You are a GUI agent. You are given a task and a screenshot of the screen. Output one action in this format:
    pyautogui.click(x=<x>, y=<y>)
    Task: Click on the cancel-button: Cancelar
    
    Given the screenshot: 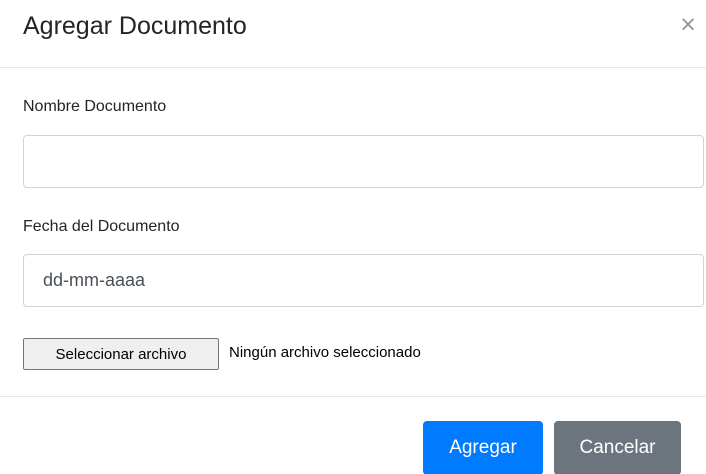 What is the action you would take?
    pyautogui.click(x=617, y=447)
    